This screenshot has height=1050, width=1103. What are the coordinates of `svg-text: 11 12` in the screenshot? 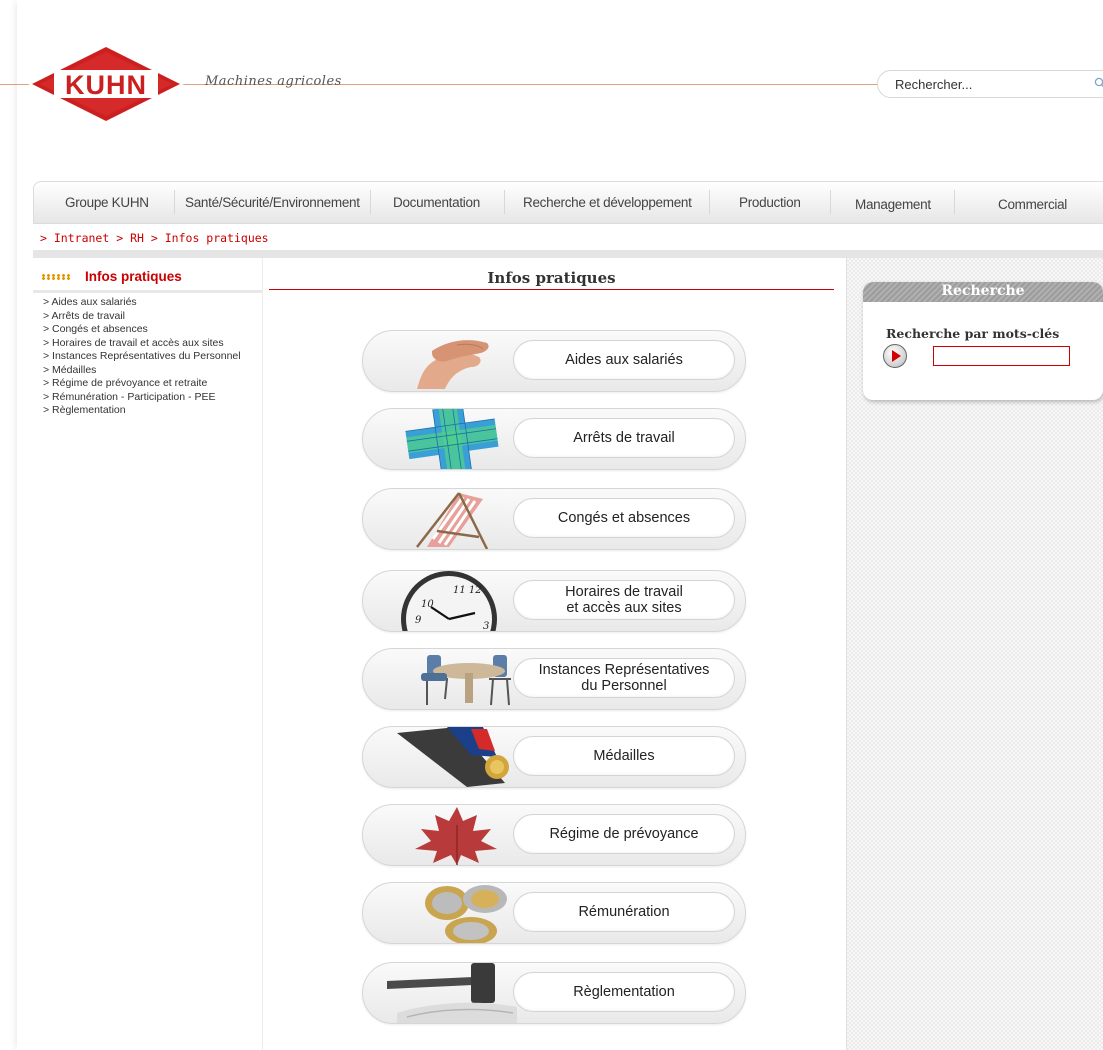 It's located at (467, 590).